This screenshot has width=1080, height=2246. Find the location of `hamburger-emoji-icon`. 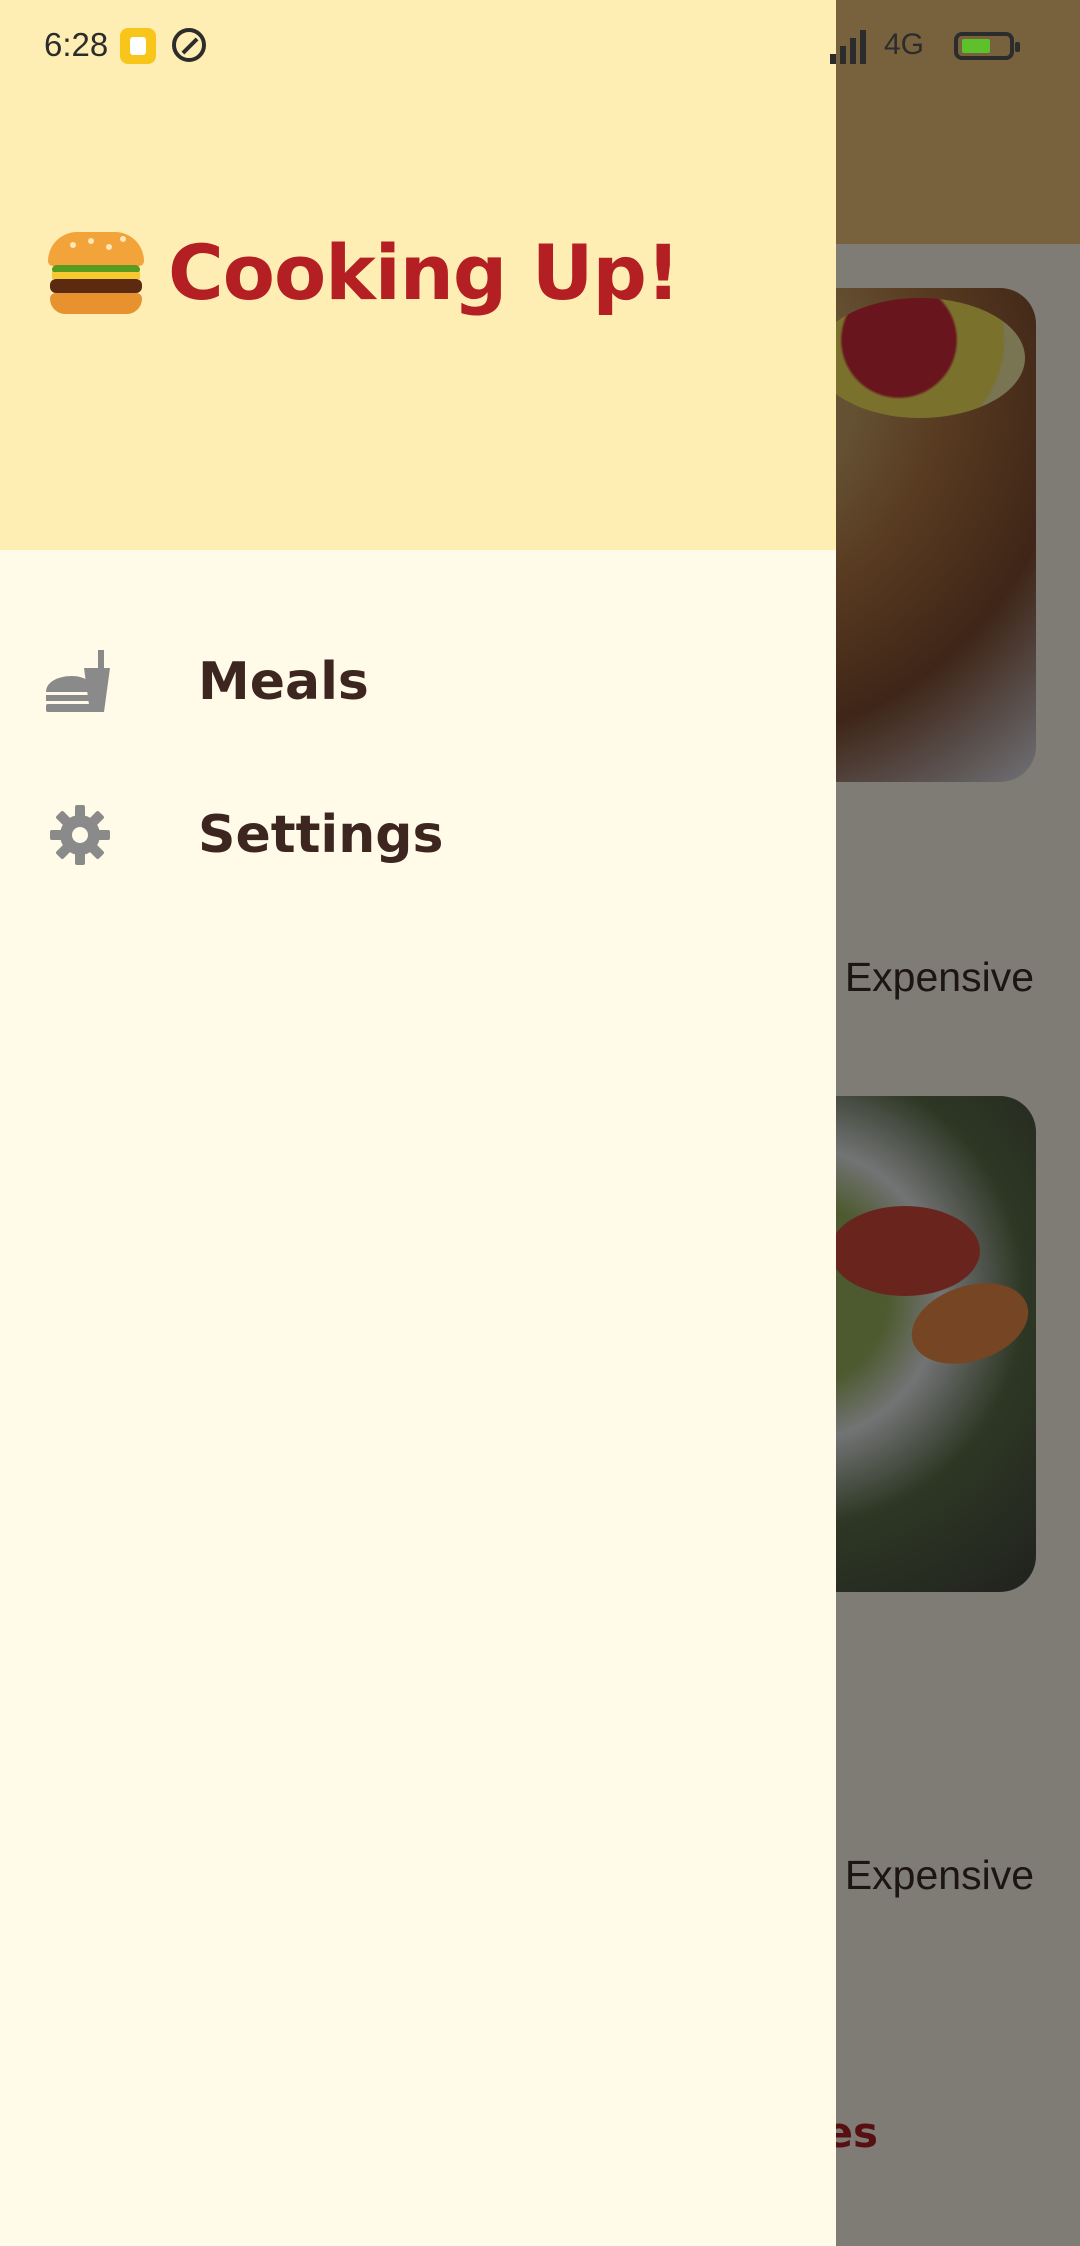

hamburger-emoji-icon is located at coordinates (96, 272).